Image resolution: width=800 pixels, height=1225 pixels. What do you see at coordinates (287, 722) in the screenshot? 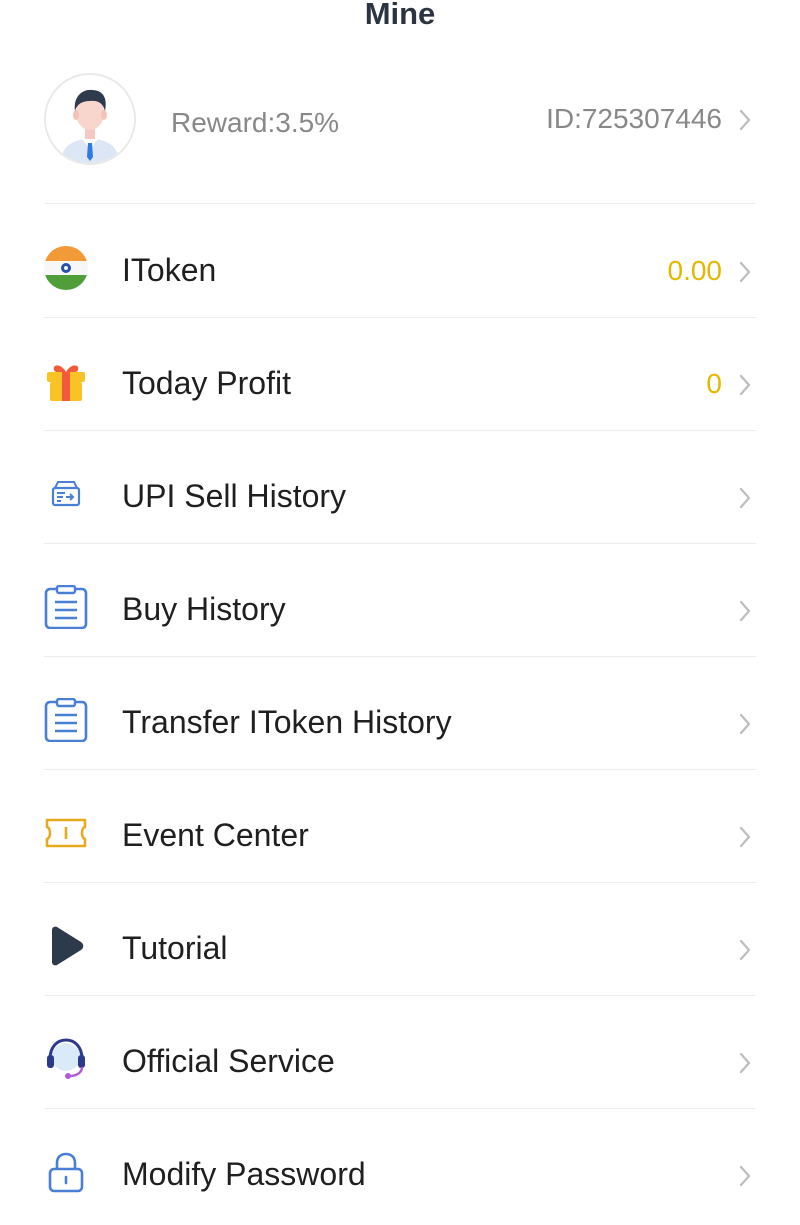
I see `menu-item-label: Transfer IToken History` at bounding box center [287, 722].